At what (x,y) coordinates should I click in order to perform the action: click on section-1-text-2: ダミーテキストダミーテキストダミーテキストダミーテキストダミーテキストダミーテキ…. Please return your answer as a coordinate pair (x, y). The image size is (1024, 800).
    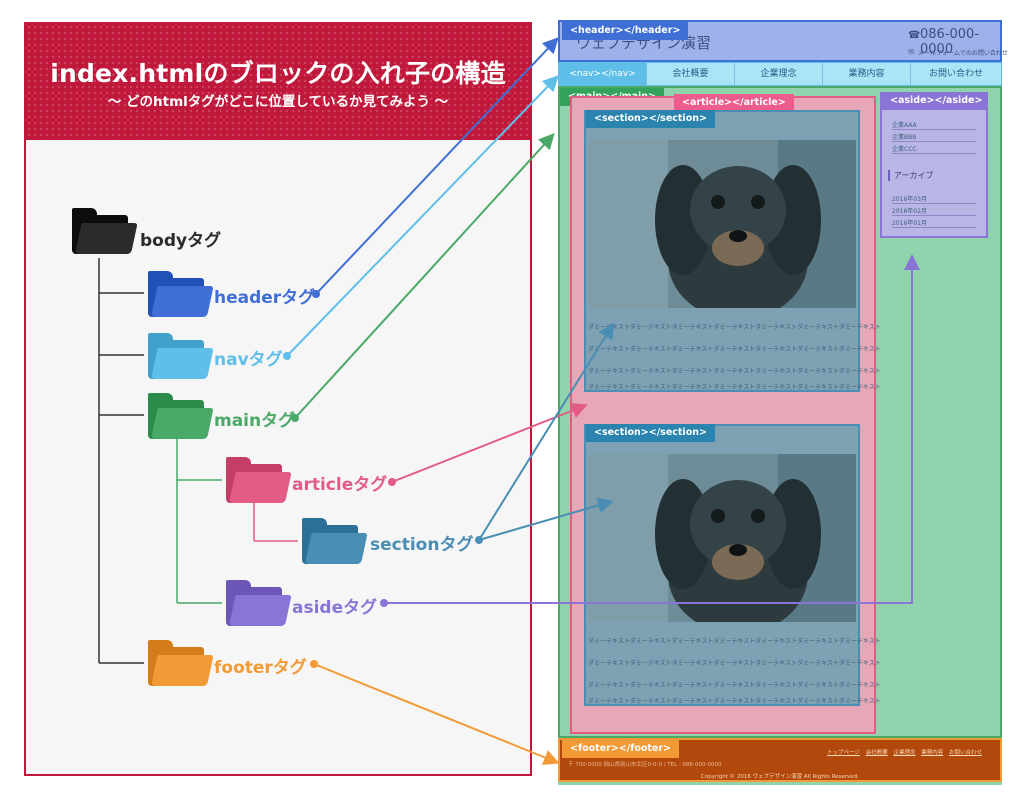
    Looking at the image, I should click on (734, 349).